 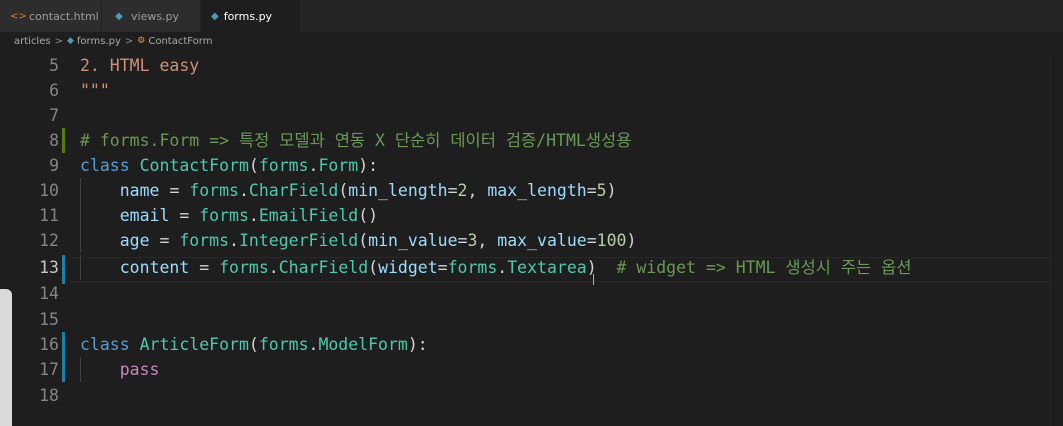 I want to click on code-token: name, so click(x=139, y=190).